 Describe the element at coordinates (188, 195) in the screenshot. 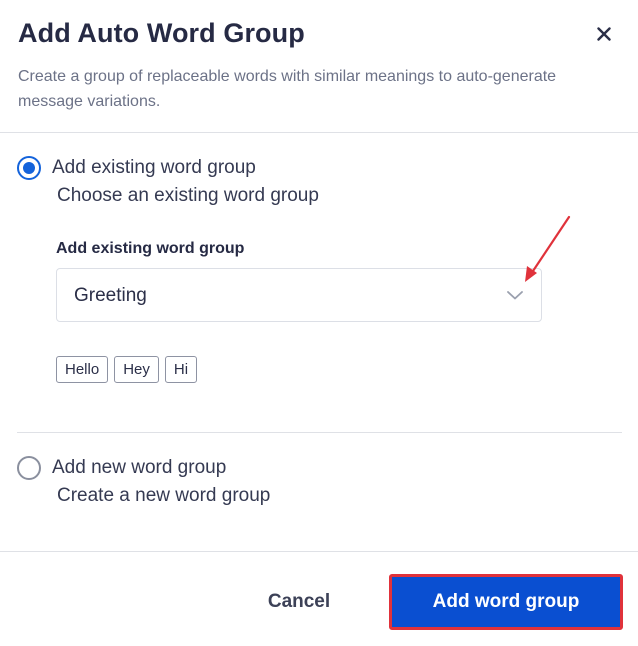

I see `option-existing-description: Choose an existing word group` at that location.